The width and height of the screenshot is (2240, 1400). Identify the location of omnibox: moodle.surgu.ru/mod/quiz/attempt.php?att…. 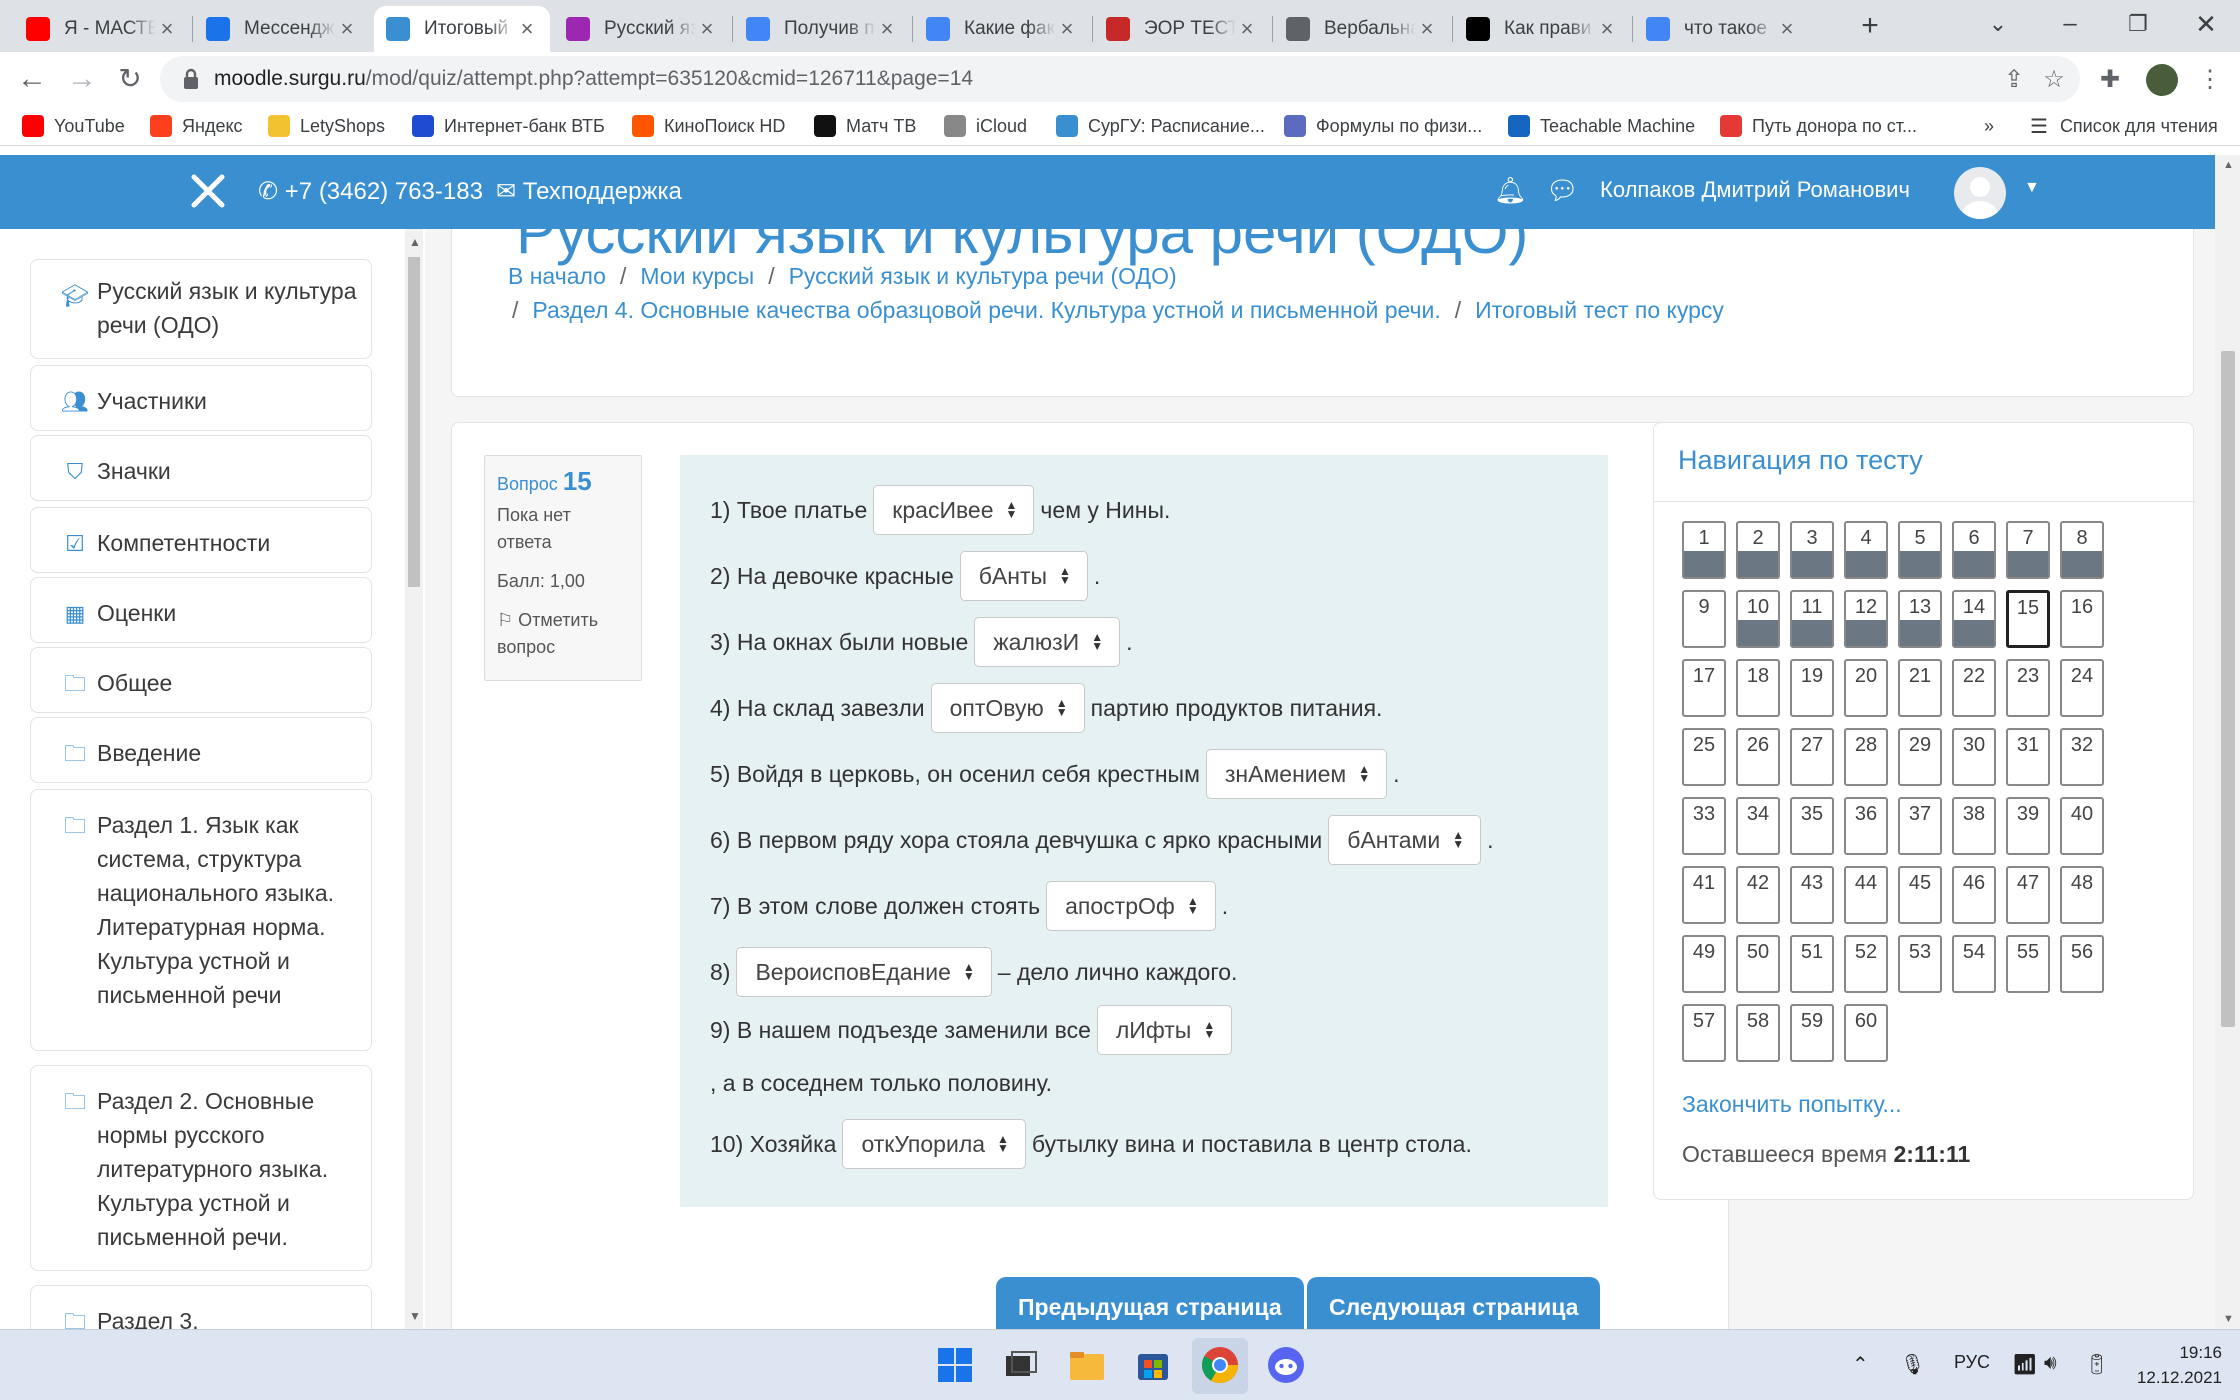
(1120, 79).